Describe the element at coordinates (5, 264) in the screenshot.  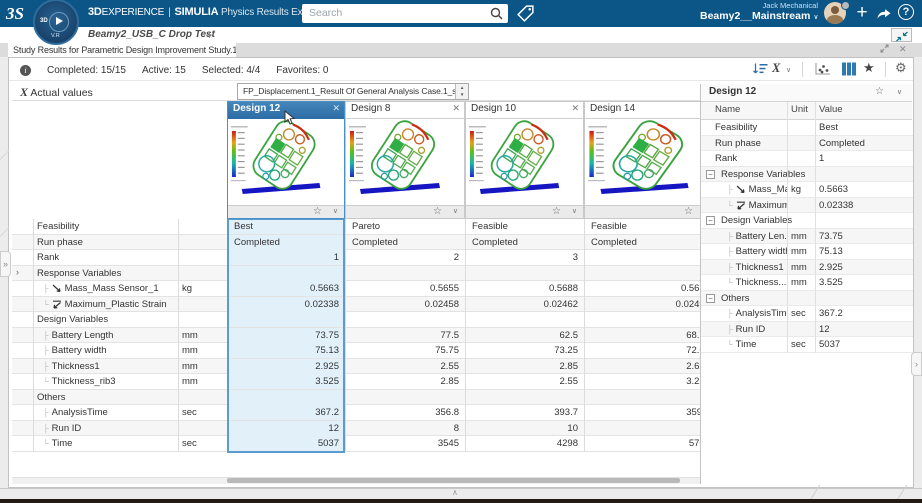
I see `expand-left-panel-icon: »` at that location.